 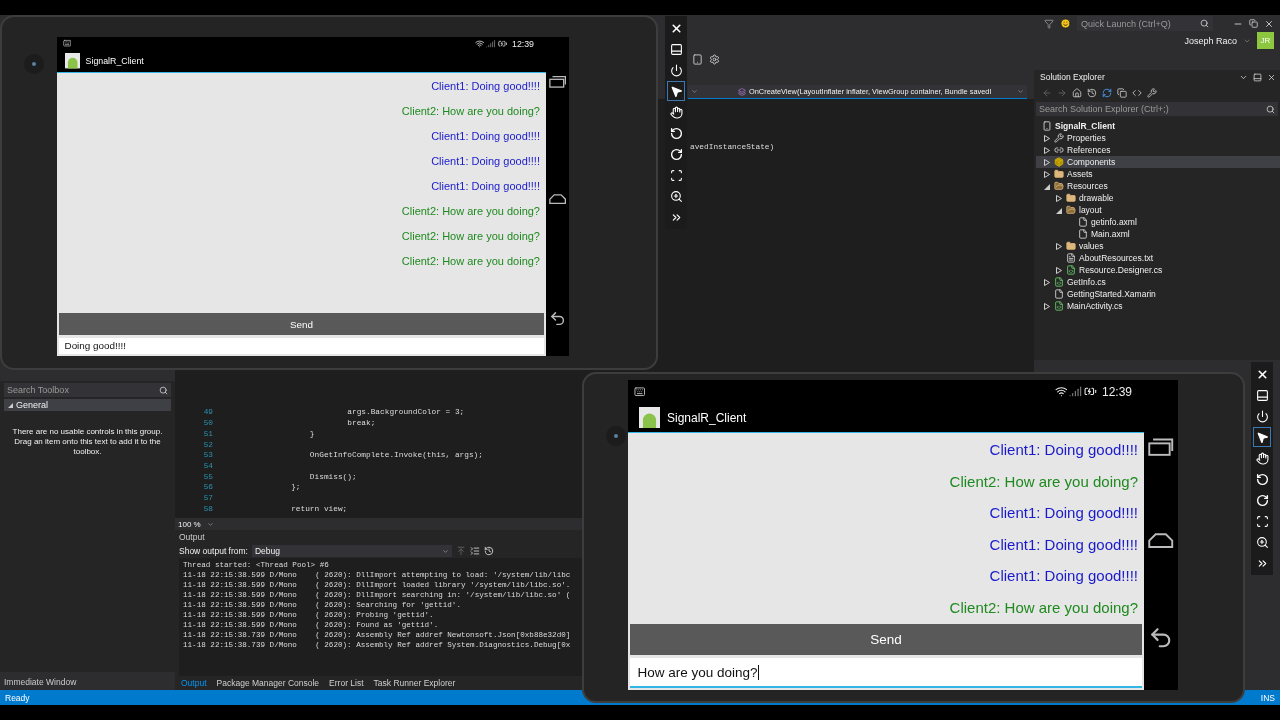 What do you see at coordinates (1158, 210) in the screenshot?
I see `tree-item: layout` at bounding box center [1158, 210].